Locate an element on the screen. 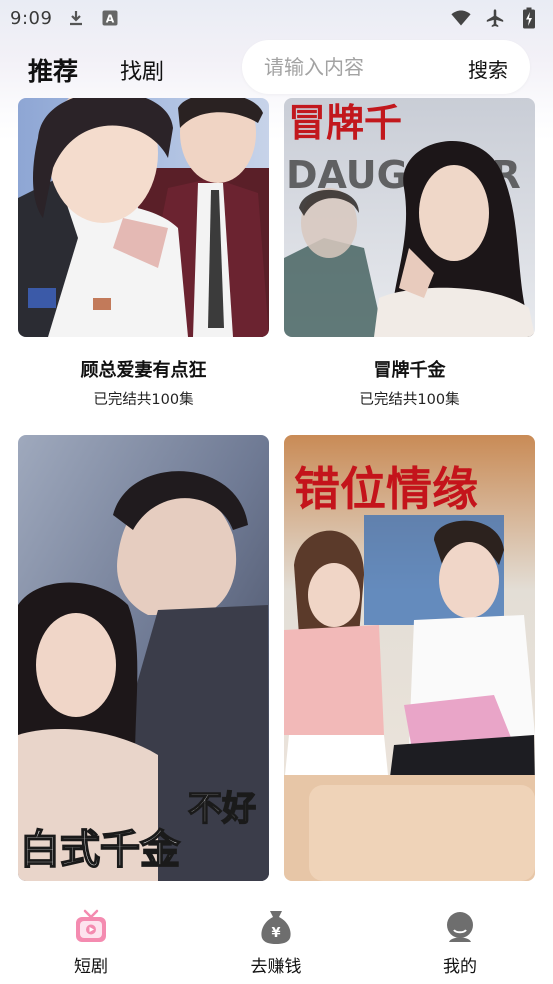 The image size is (553, 984). money-bag-icon: ¥ is located at coordinates (276, 927).